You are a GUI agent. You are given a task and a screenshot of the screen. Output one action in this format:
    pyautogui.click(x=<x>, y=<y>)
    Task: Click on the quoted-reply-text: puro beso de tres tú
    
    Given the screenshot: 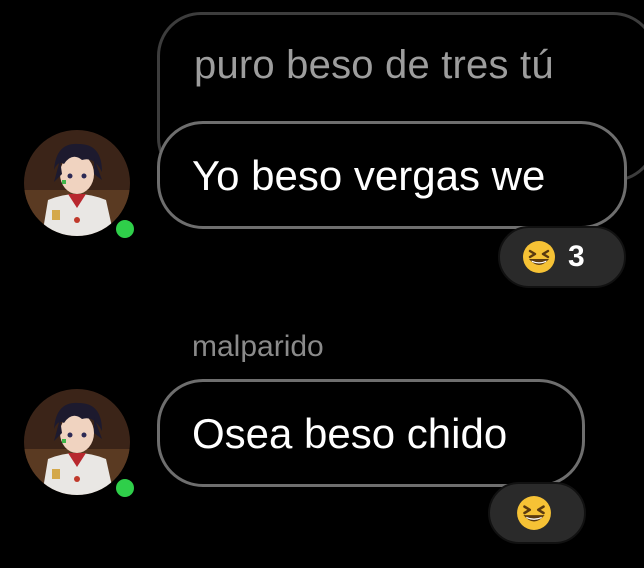 What is the action you would take?
    pyautogui.click(x=374, y=65)
    